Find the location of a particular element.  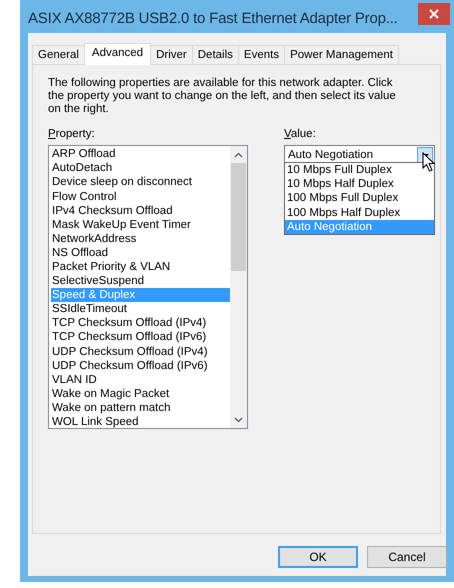

tab: General is located at coordinates (58, 54).